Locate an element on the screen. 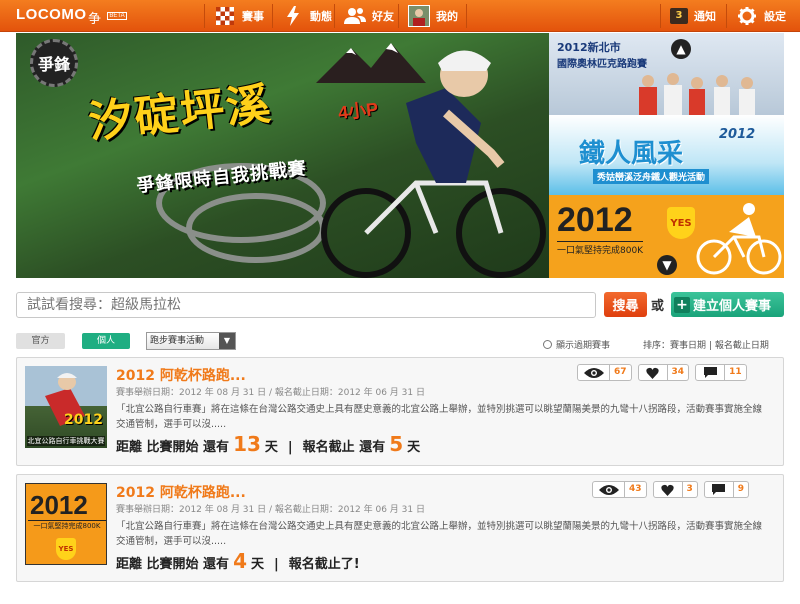 This screenshot has height=604, width=800. sort-label: 排序： is located at coordinates (657, 346).